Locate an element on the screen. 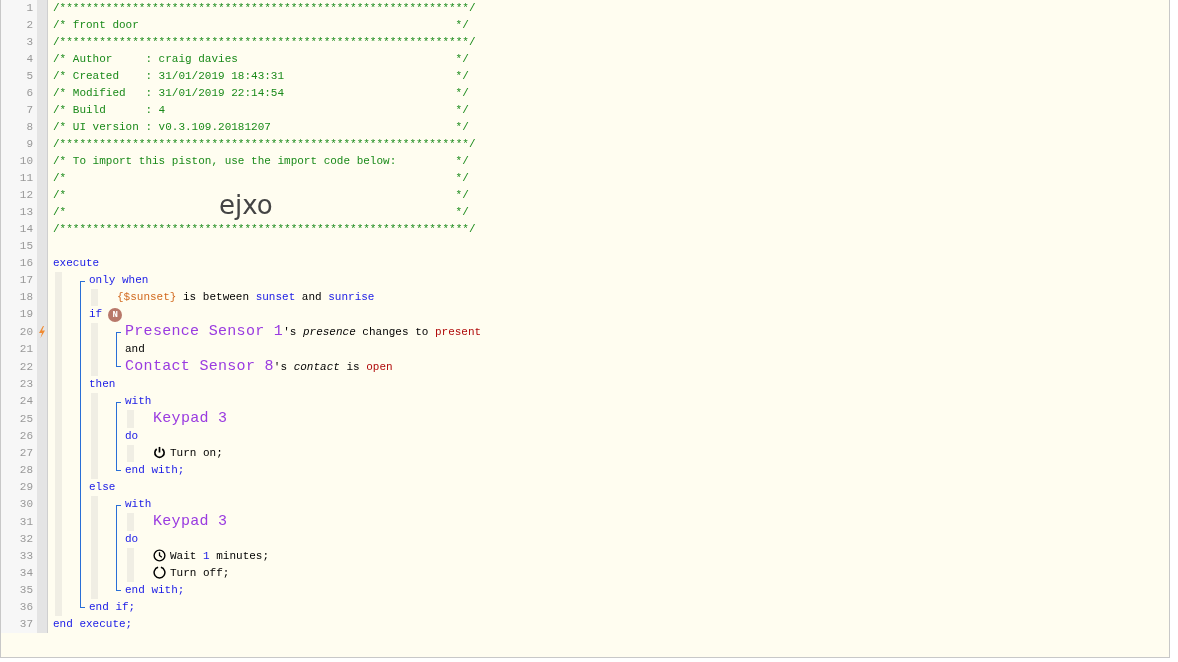  comment-text: /* Modified : 31/01/2019 22:14:54 is located at coordinates (169, 93).